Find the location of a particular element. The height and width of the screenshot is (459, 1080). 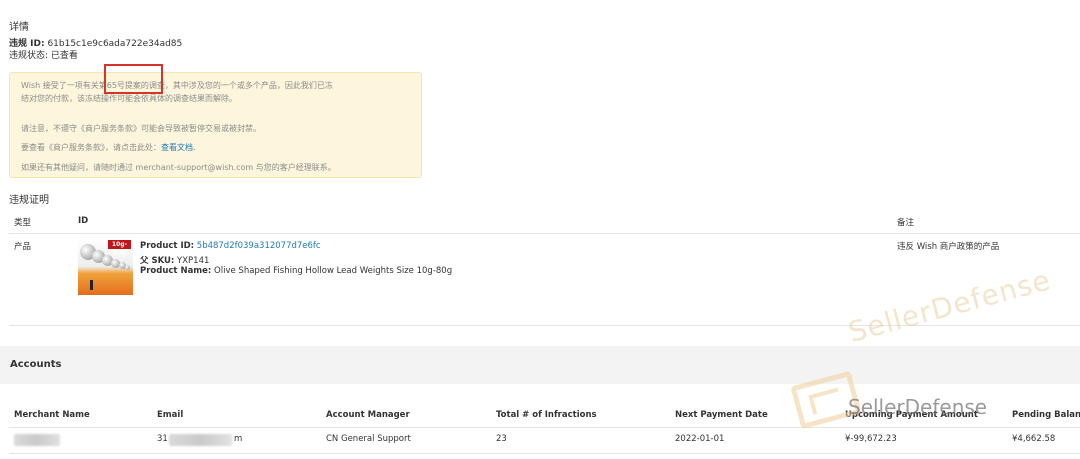

col-merchant-name: Merchant Name is located at coordinates (52, 415).